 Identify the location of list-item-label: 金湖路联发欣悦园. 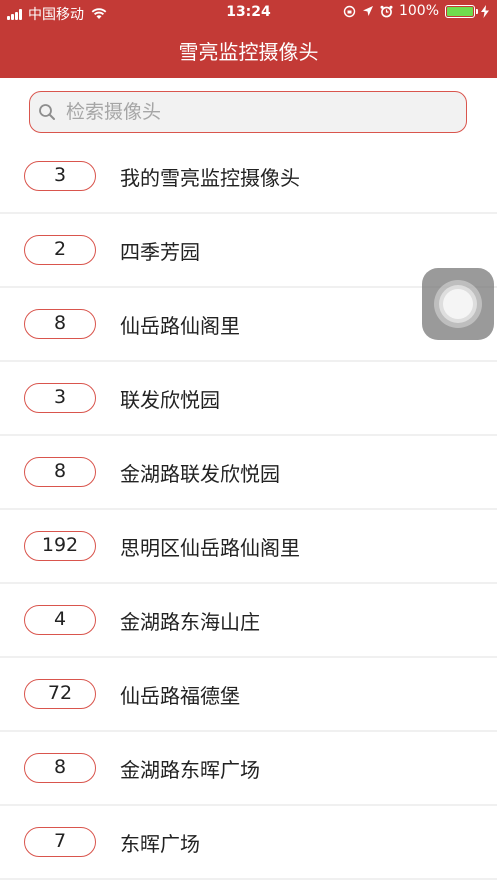
(200, 474).